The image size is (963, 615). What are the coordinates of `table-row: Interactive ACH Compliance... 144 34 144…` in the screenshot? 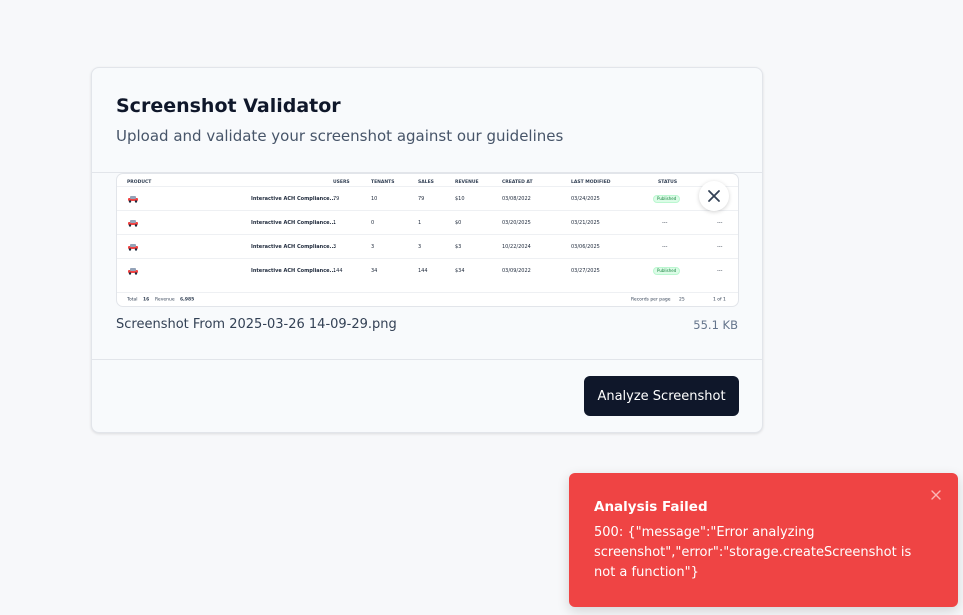 It's located at (427, 270).